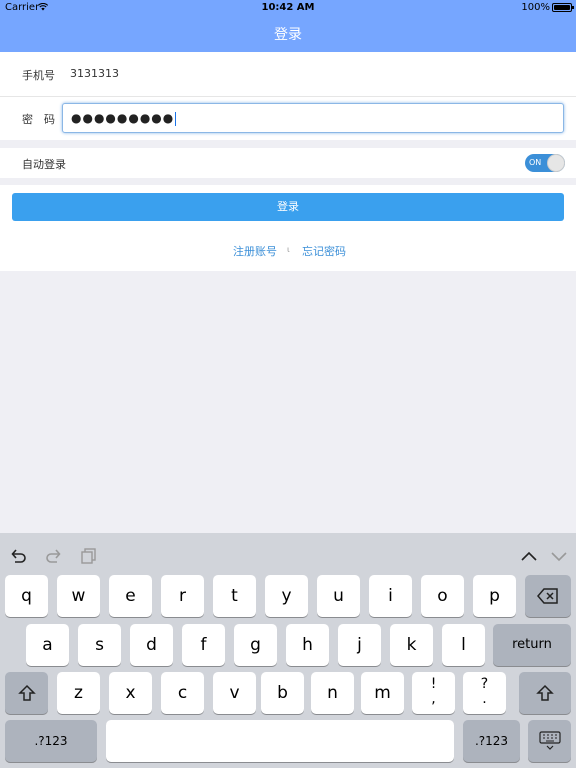 The image size is (576, 768). Describe the element at coordinates (338, 596) in the screenshot. I see `key-u: u` at that location.